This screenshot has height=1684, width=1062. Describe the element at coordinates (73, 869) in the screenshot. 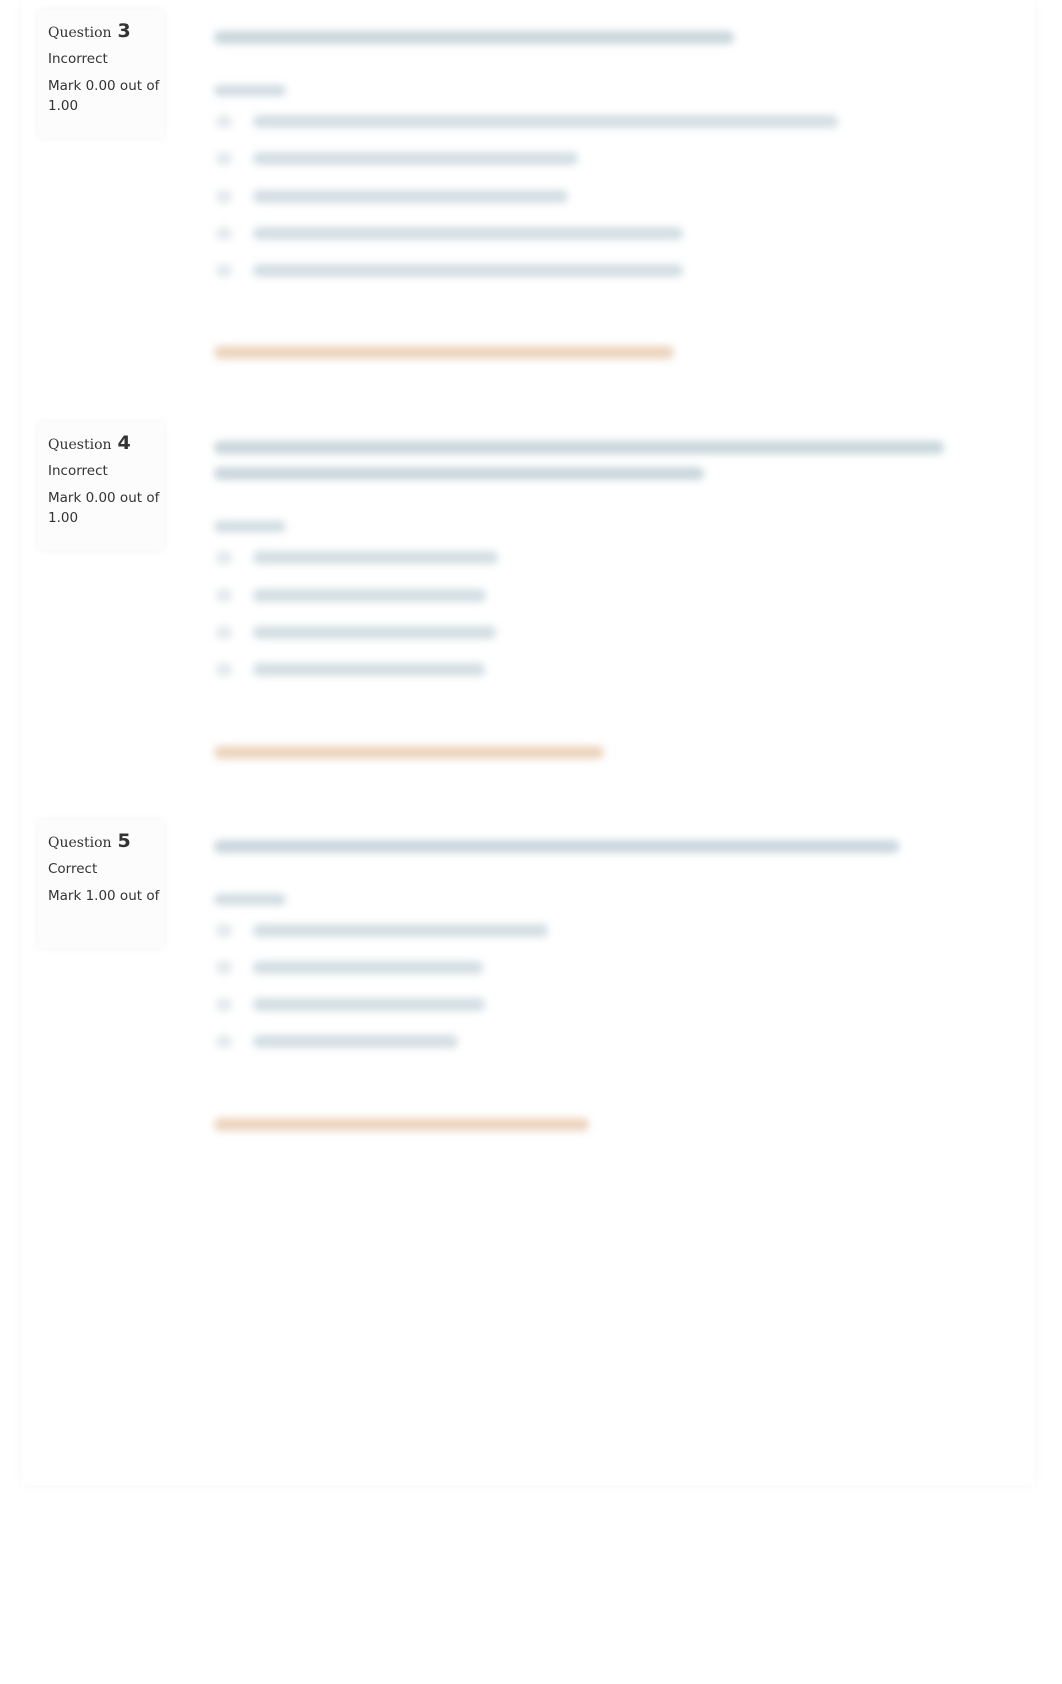

I see `question-state: Correct` at that location.